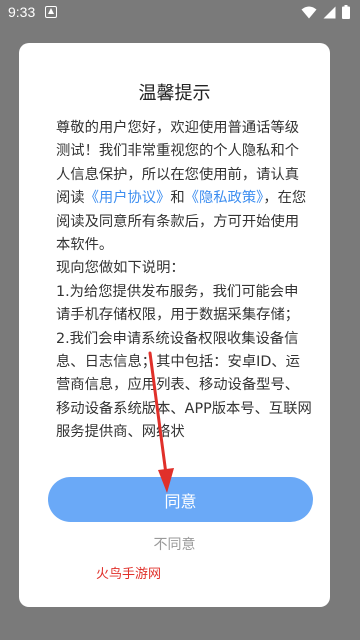 This screenshot has height=640, width=360. What do you see at coordinates (346, 12) in the screenshot?
I see `battery-icon` at bounding box center [346, 12].